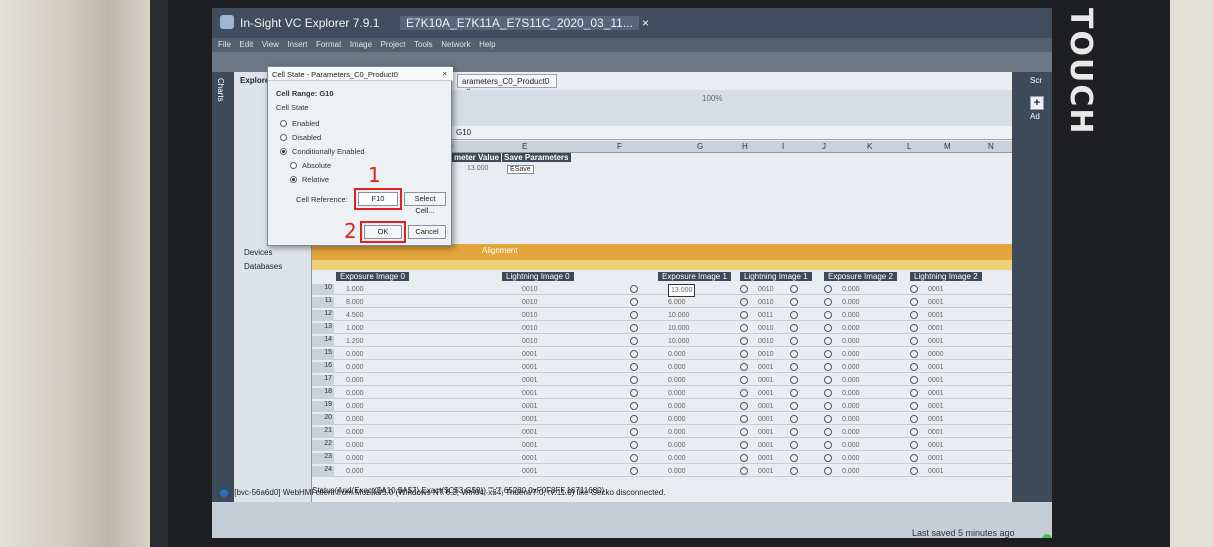  Describe the element at coordinates (355, 315) in the screenshot. I see `grid-cell: 4.500` at that location.